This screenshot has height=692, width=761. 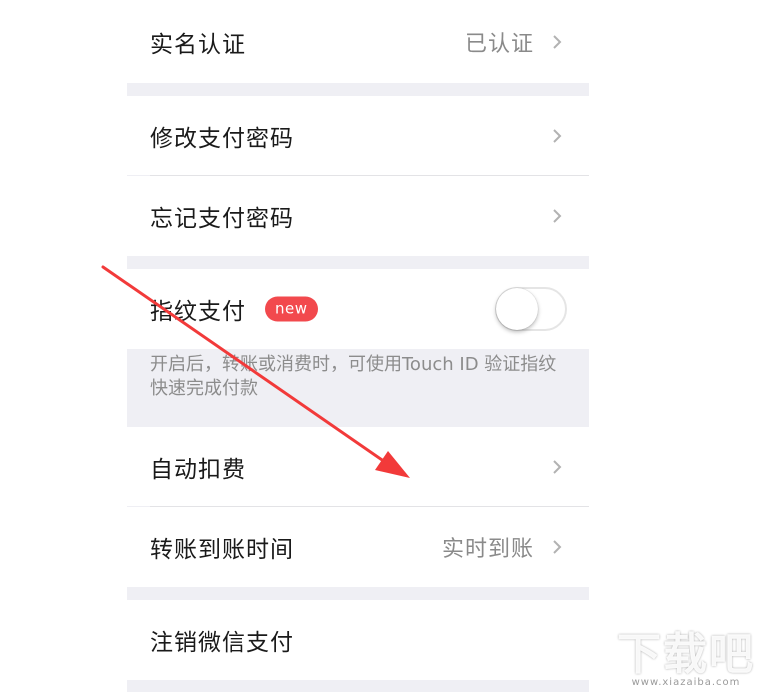 I want to click on new-badge: new, so click(x=291, y=309).